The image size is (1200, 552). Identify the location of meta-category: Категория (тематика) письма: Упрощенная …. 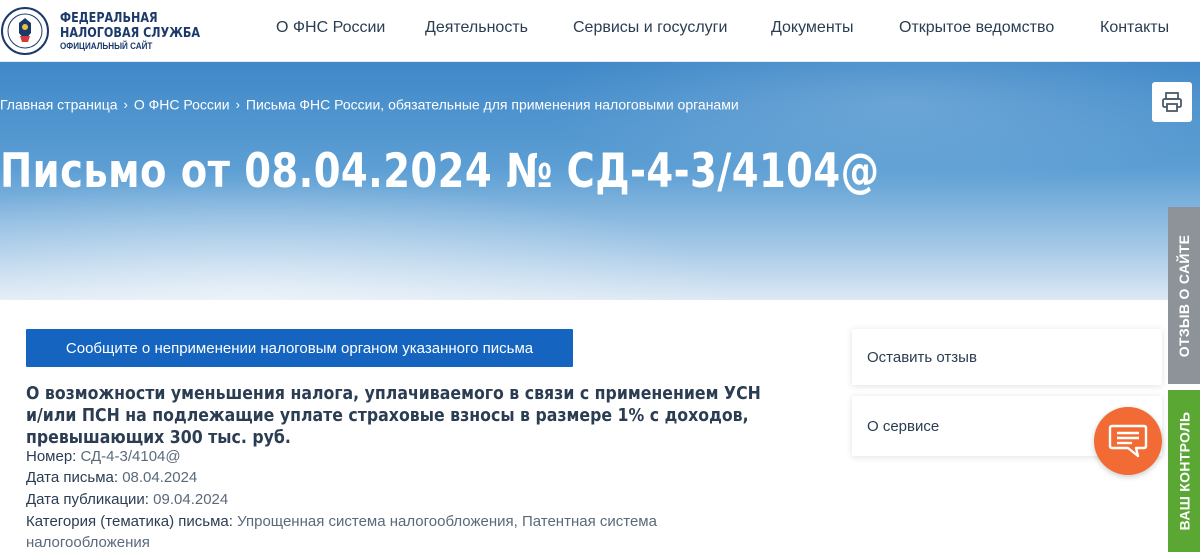
(341, 522).